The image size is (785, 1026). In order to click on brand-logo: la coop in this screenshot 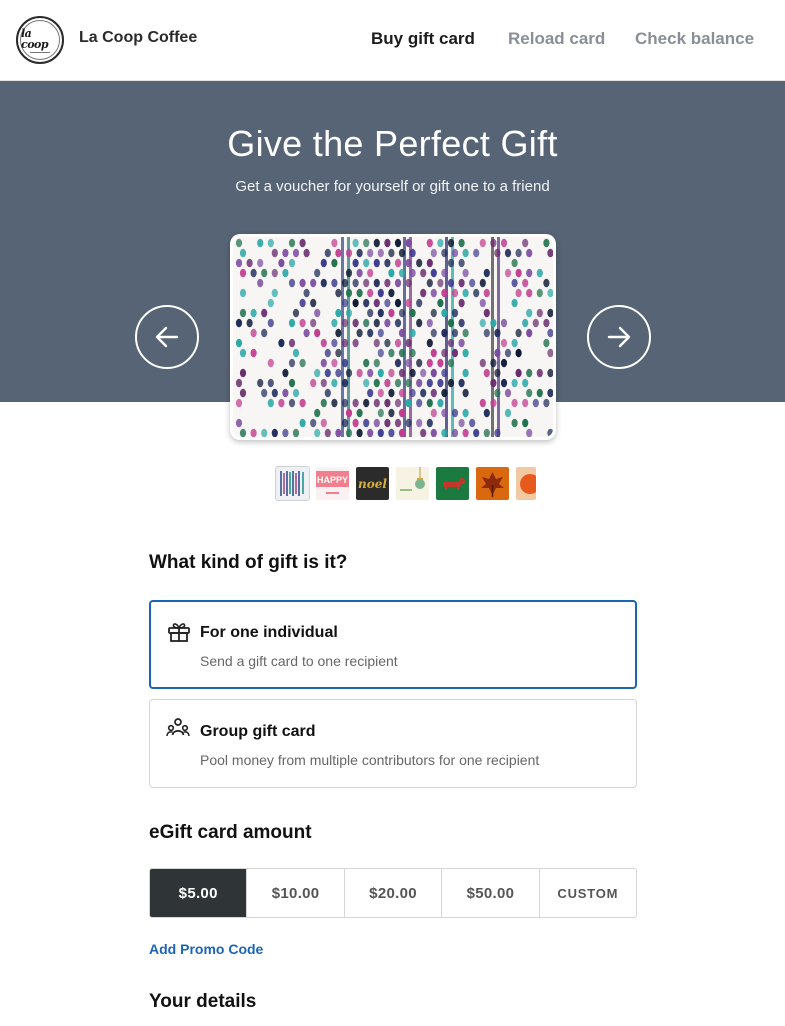, I will do `click(40, 40)`.